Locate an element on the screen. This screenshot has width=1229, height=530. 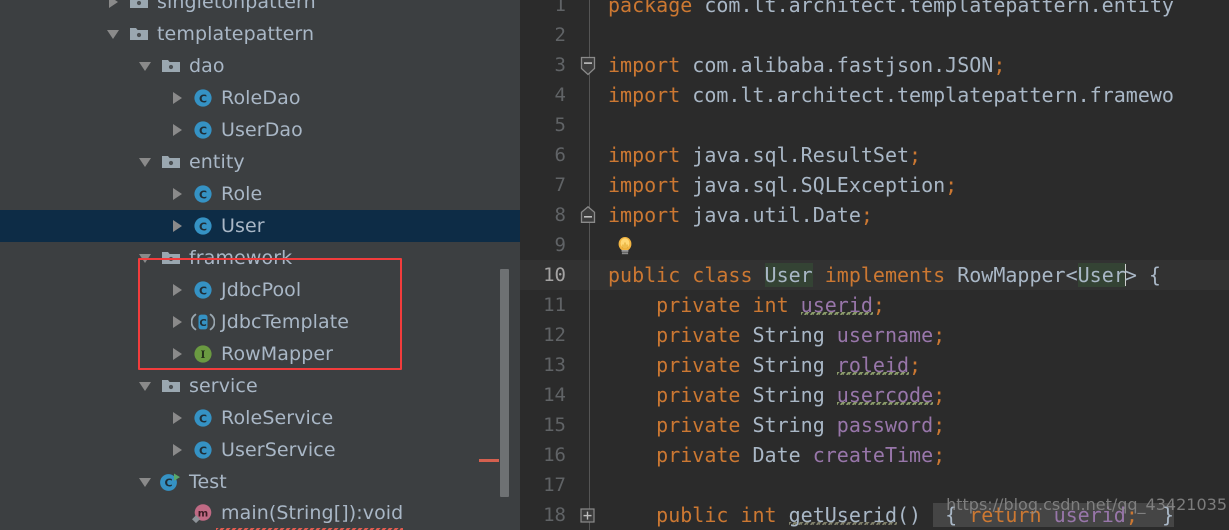
fold-expand-icon is located at coordinates (587, 517).